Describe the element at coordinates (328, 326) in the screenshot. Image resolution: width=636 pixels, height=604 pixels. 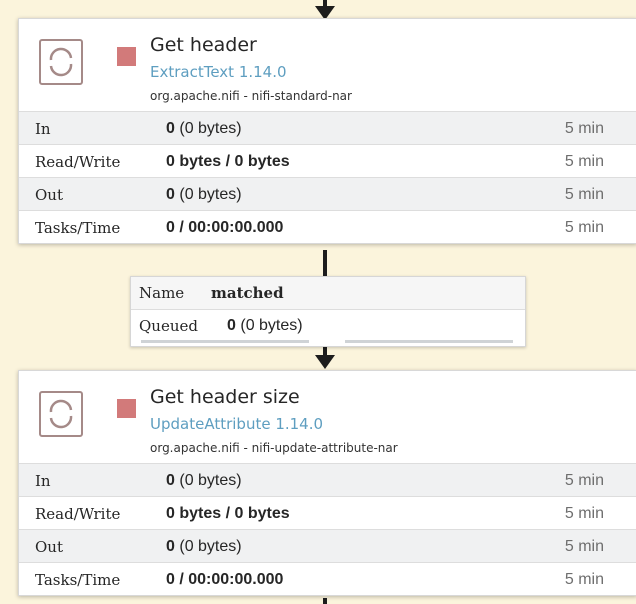
I see `connection-queued-row: Queued 0 (0 bytes)` at that location.